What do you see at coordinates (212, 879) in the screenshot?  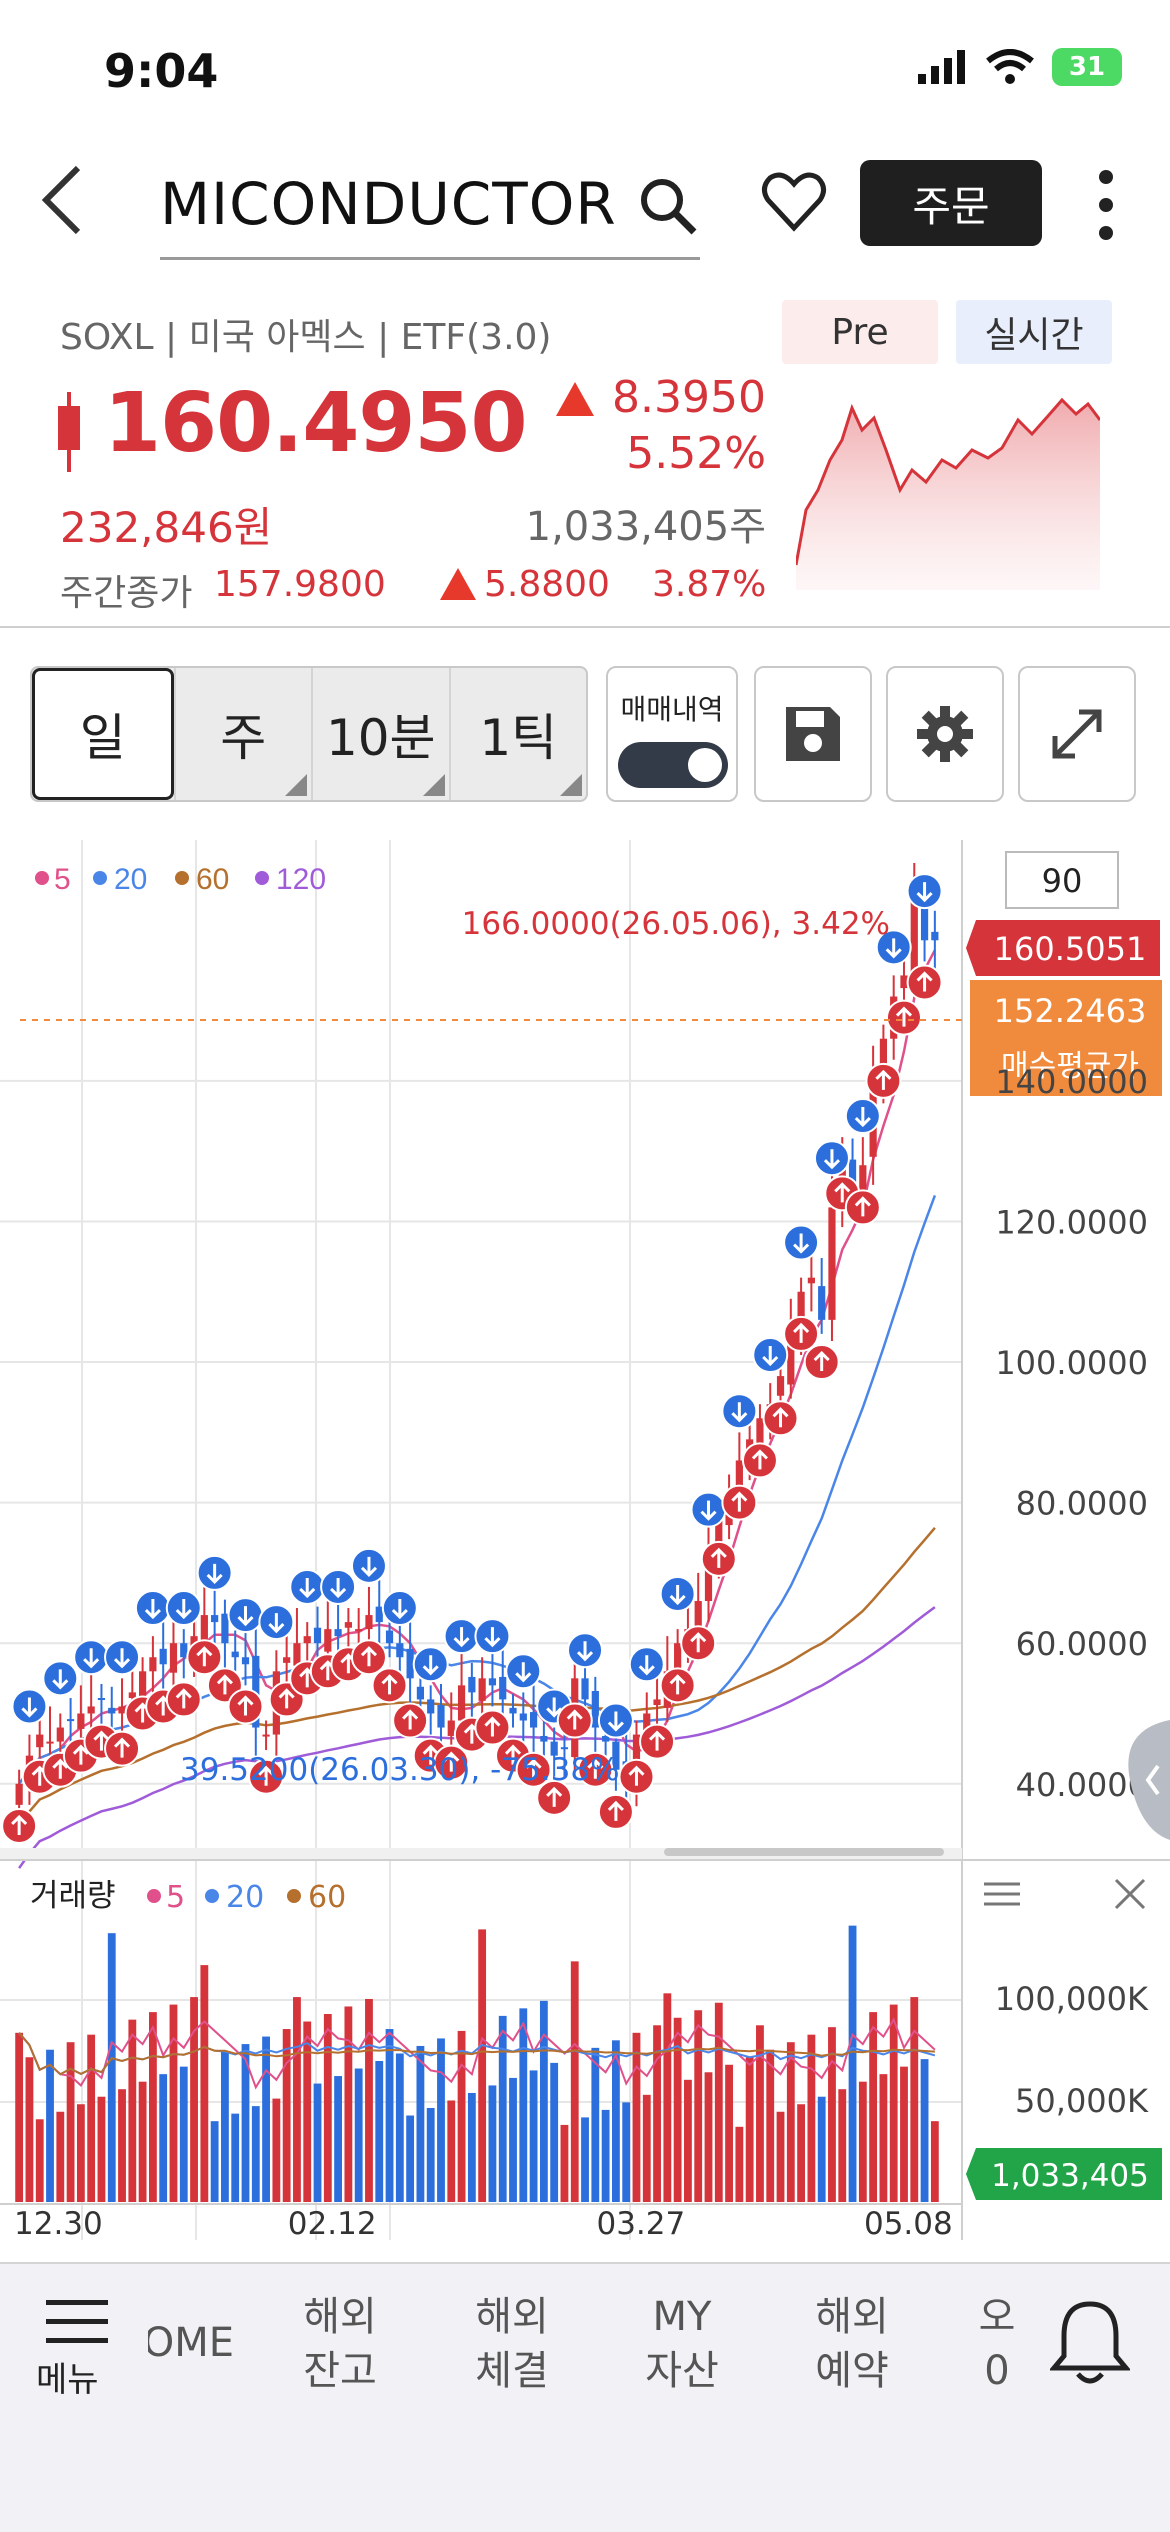 I see `legend-ma60: 60` at bounding box center [212, 879].